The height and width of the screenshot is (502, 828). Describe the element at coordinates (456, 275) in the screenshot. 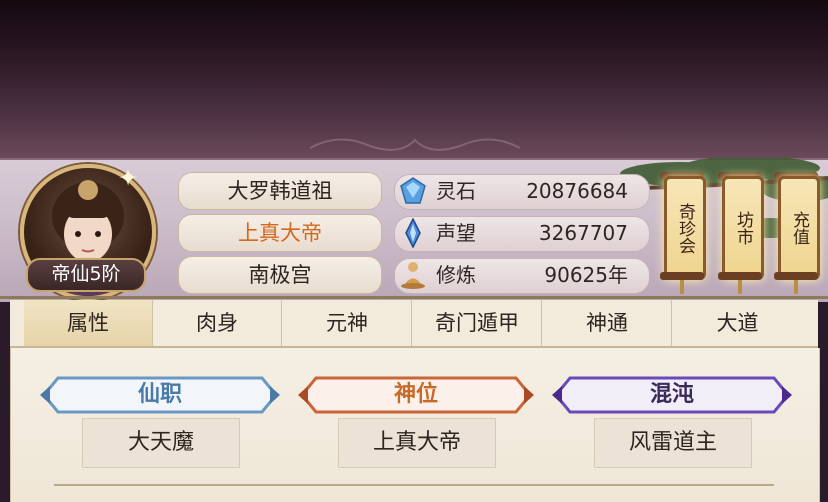

I see `stat-label-cultivation: 修炼` at that location.